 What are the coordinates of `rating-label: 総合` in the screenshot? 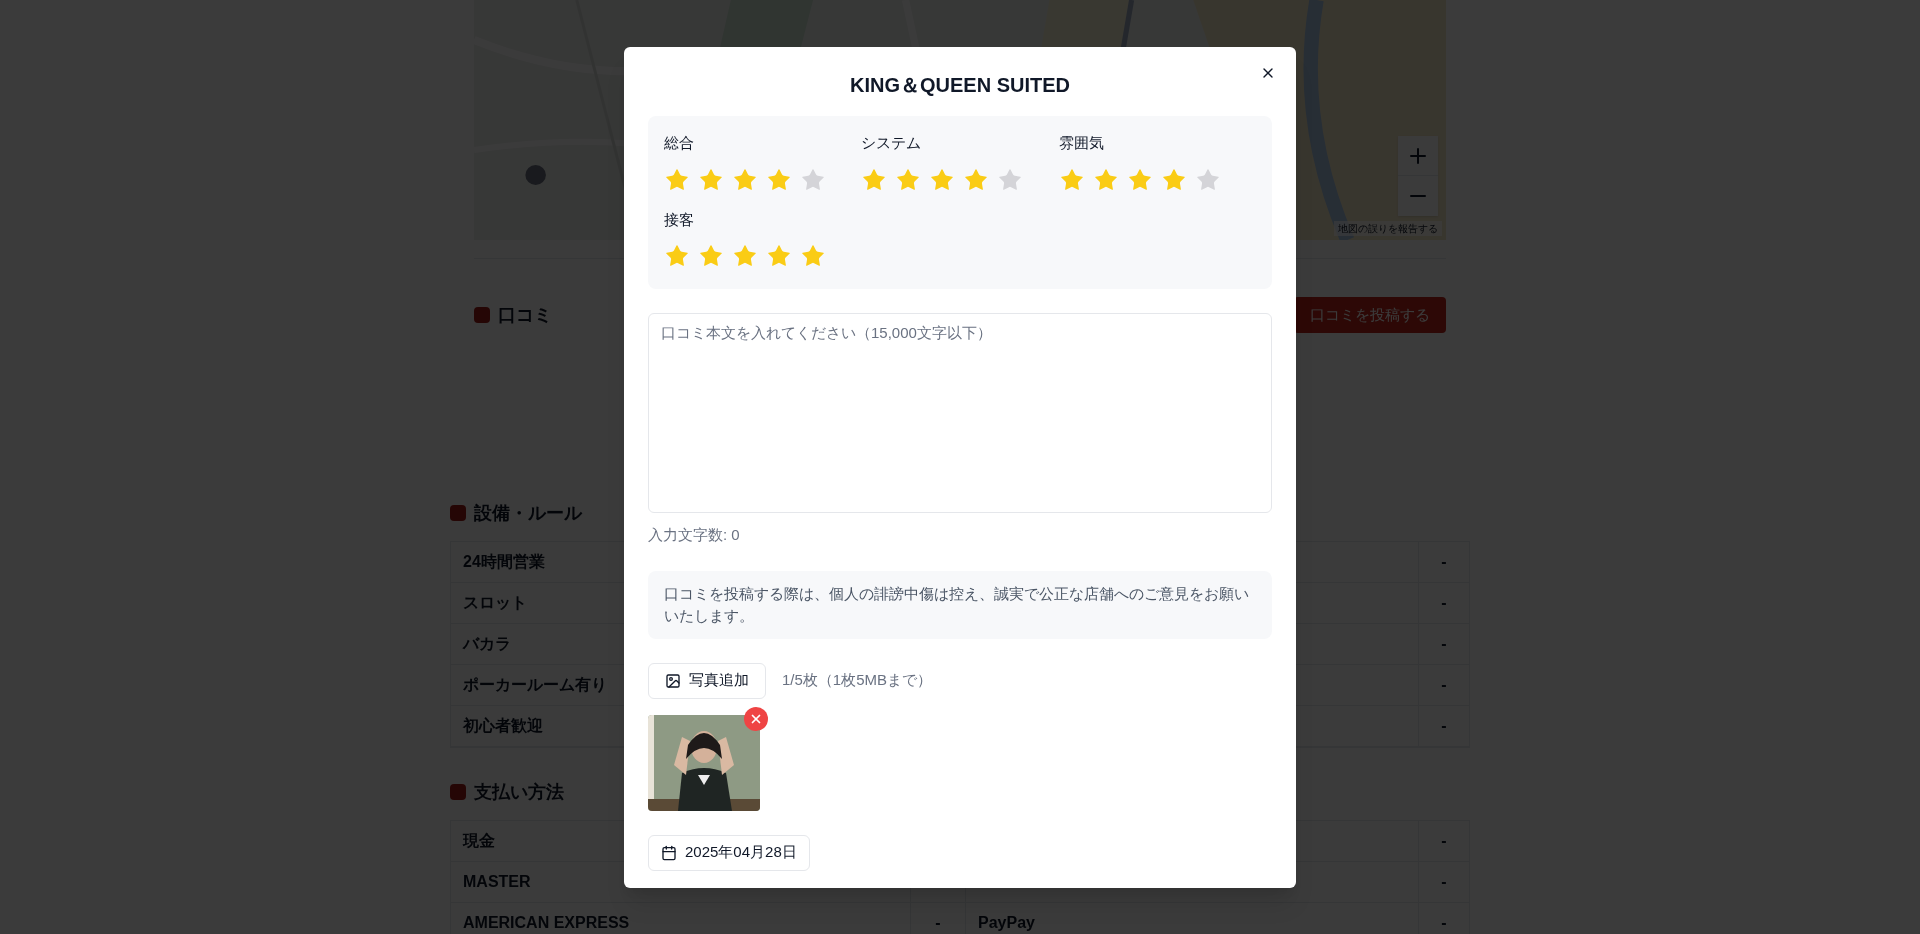 It's located at (679, 143).